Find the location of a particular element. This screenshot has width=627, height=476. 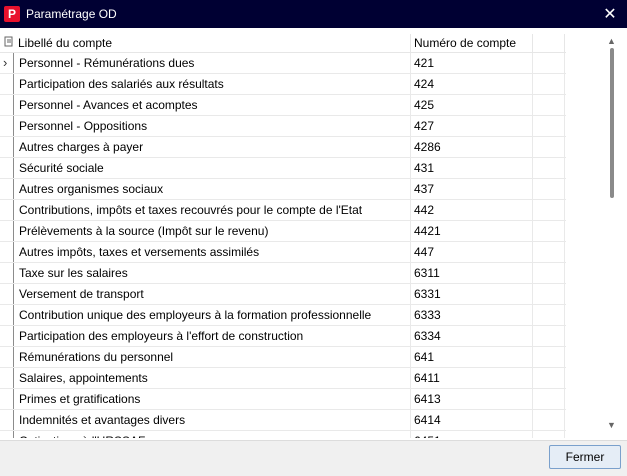

cell-libelle: Sécurité sociale is located at coordinates (61, 168).